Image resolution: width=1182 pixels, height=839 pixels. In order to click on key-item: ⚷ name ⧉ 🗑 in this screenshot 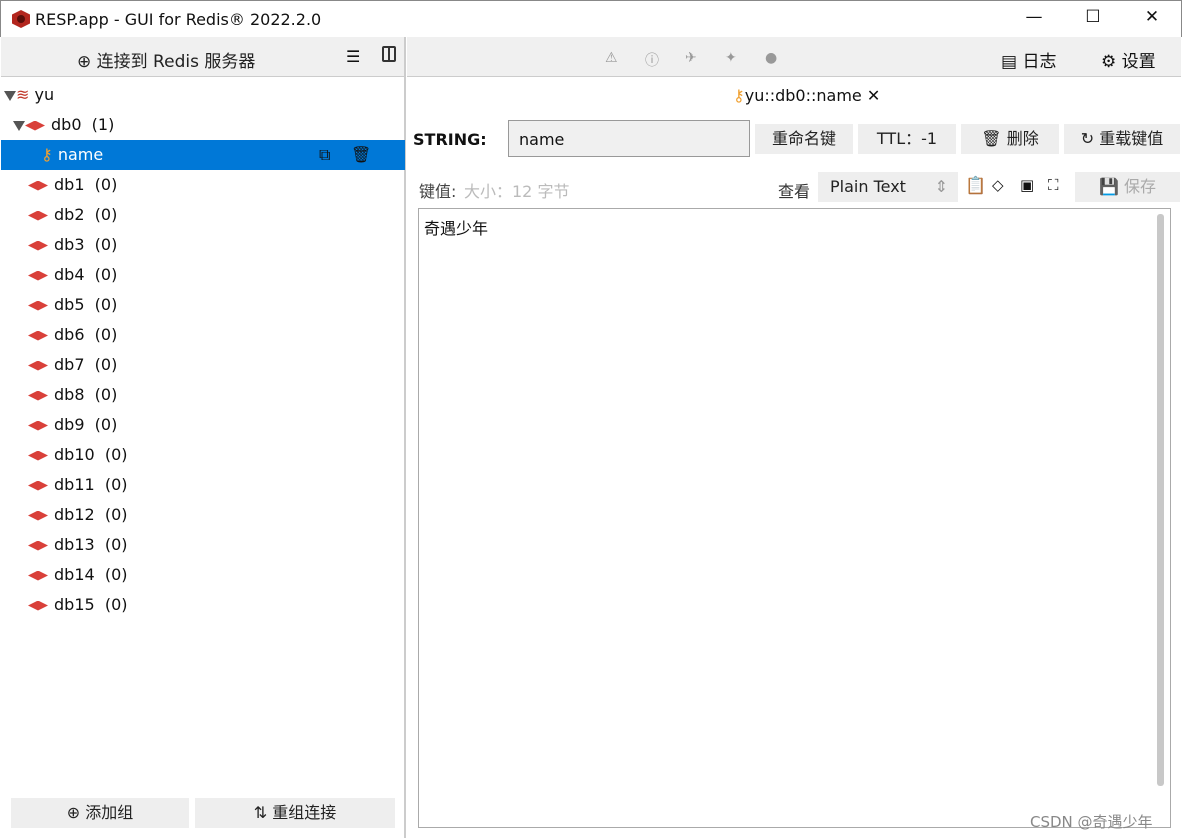, I will do `click(203, 155)`.